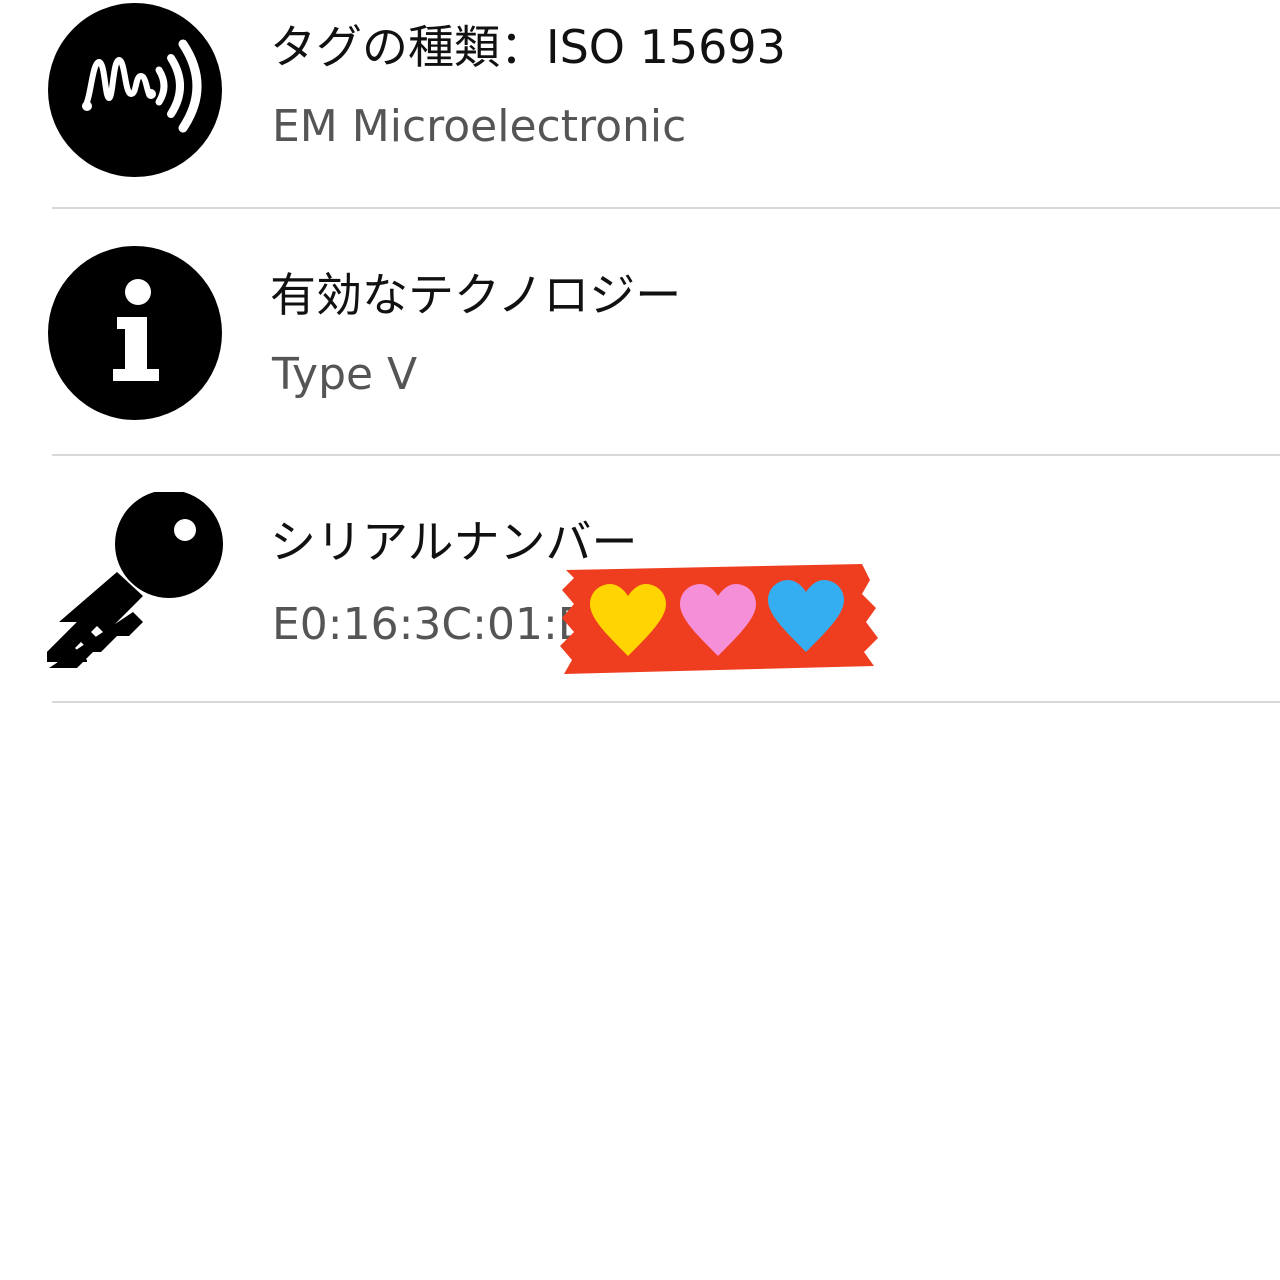 The width and height of the screenshot is (1280, 1280). Describe the element at coordinates (719, 619) in the screenshot. I see `heart-sticker-redaction` at that location.